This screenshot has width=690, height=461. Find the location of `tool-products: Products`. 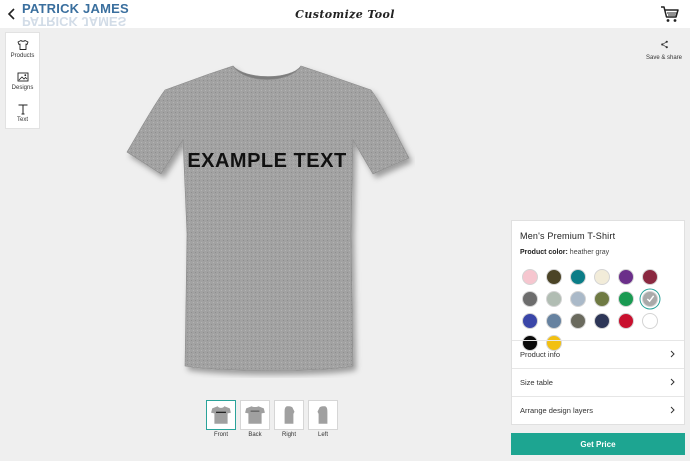

tool-products: Products is located at coordinates (22, 49).